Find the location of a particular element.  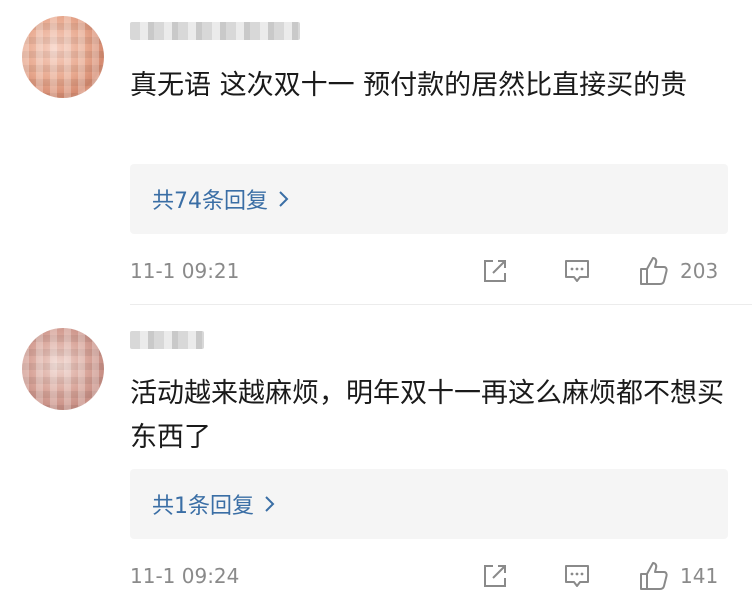

timestamp: 11-1 09:21 is located at coordinates (185, 271).